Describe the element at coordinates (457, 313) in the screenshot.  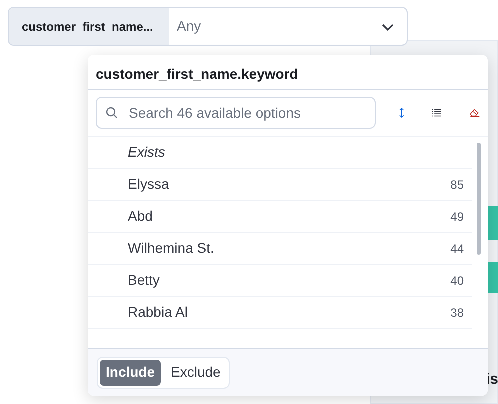
I see `option-count: 38` at that location.